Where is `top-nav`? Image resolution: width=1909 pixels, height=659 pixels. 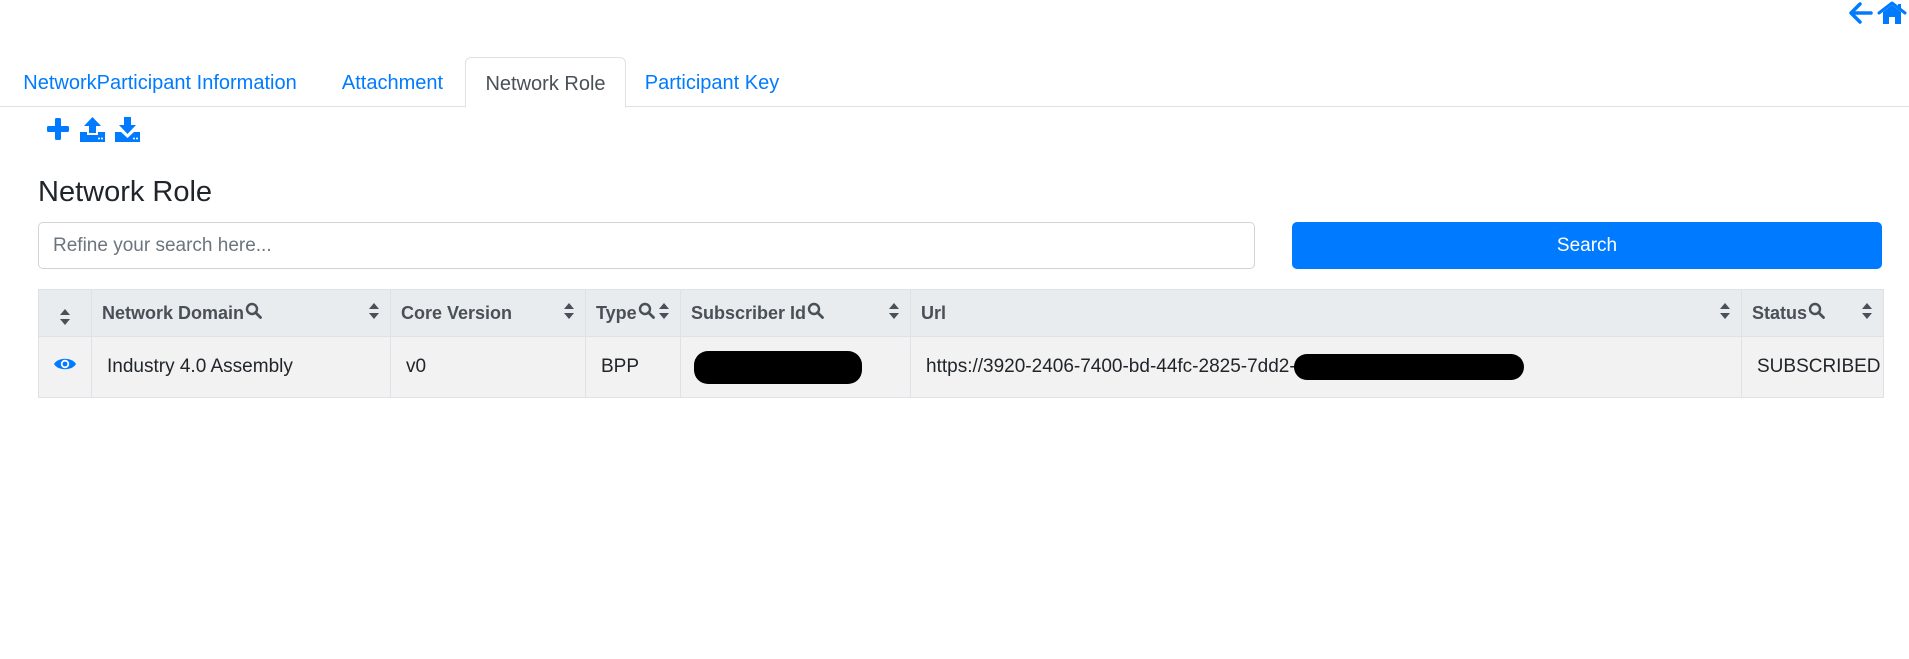
top-nav is located at coordinates (1879, 13).